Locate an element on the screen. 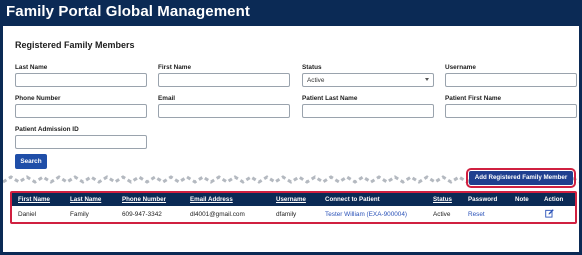 Image resolution: width=582 pixels, height=255 pixels. patient-first-name-input is located at coordinates (511, 111).